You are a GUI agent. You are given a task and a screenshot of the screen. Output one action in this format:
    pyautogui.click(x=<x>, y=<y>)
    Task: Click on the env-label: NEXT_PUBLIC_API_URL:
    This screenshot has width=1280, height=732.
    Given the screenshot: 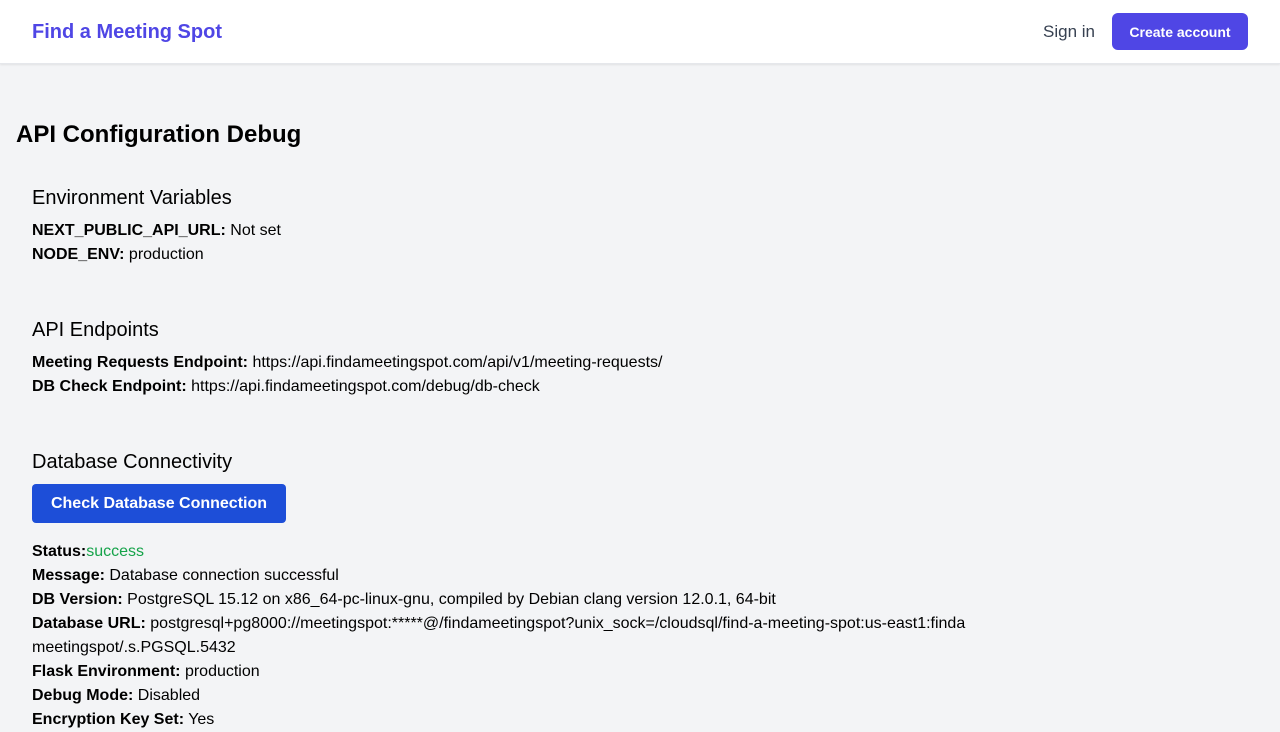 What is the action you would take?
    pyautogui.click(x=129, y=230)
    